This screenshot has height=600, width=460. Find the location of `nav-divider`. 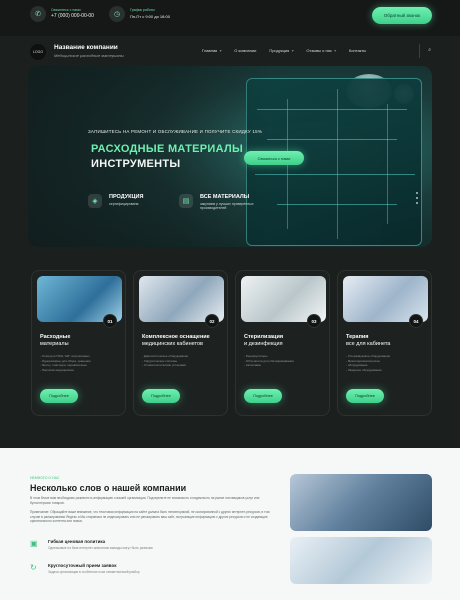

nav-divider is located at coordinates (419, 51).